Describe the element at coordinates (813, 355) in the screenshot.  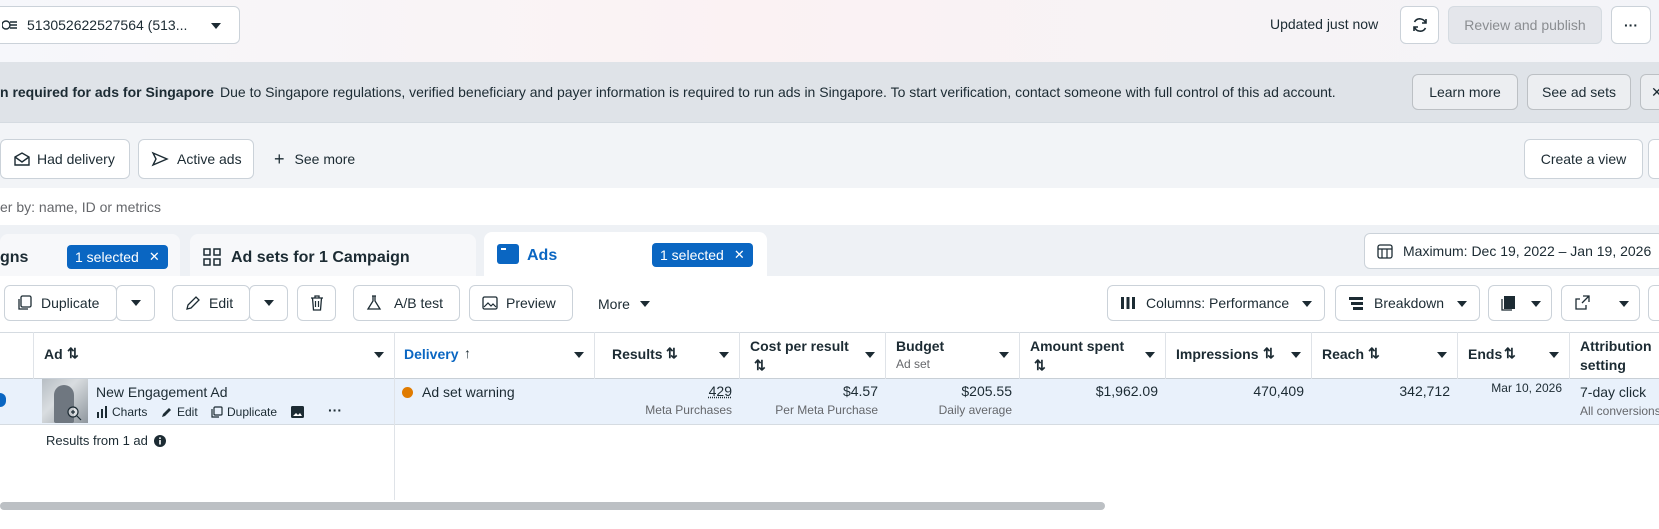
I see `column-header-cost-per-result: Cost per result ⇅` at that location.